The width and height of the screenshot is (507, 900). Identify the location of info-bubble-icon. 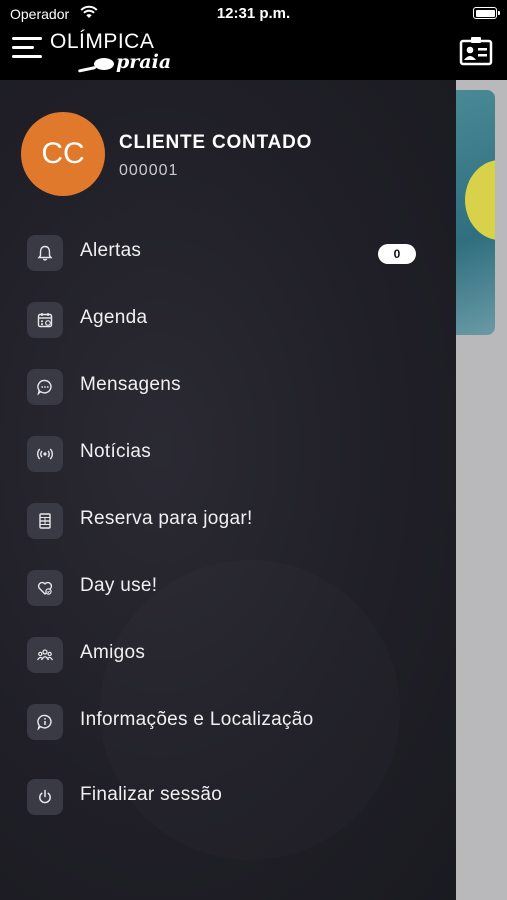
(45, 722).